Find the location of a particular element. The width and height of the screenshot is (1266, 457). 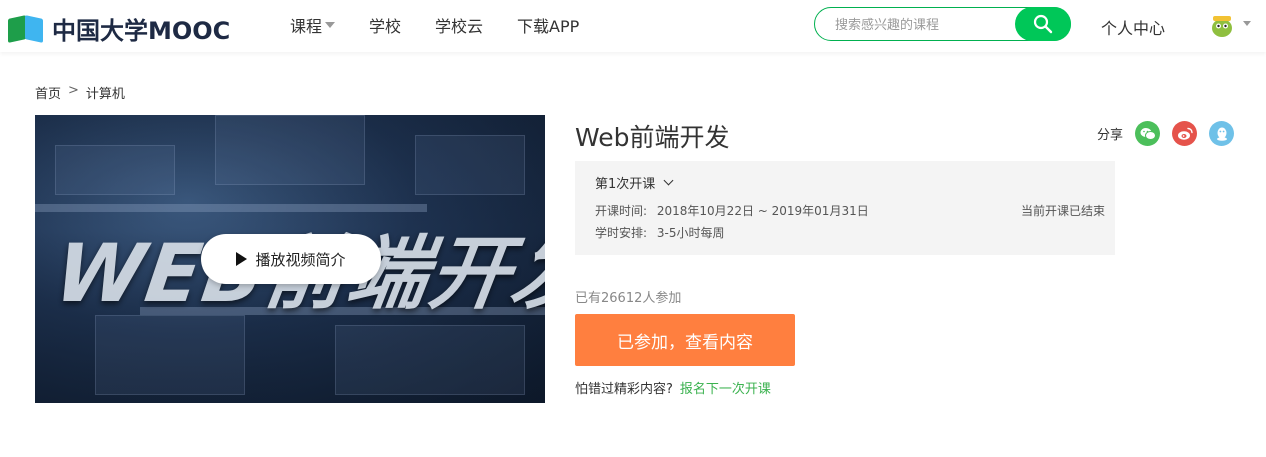

term-hours-row: 学时安排: 3-5小时每周 is located at coordinates (659, 232).